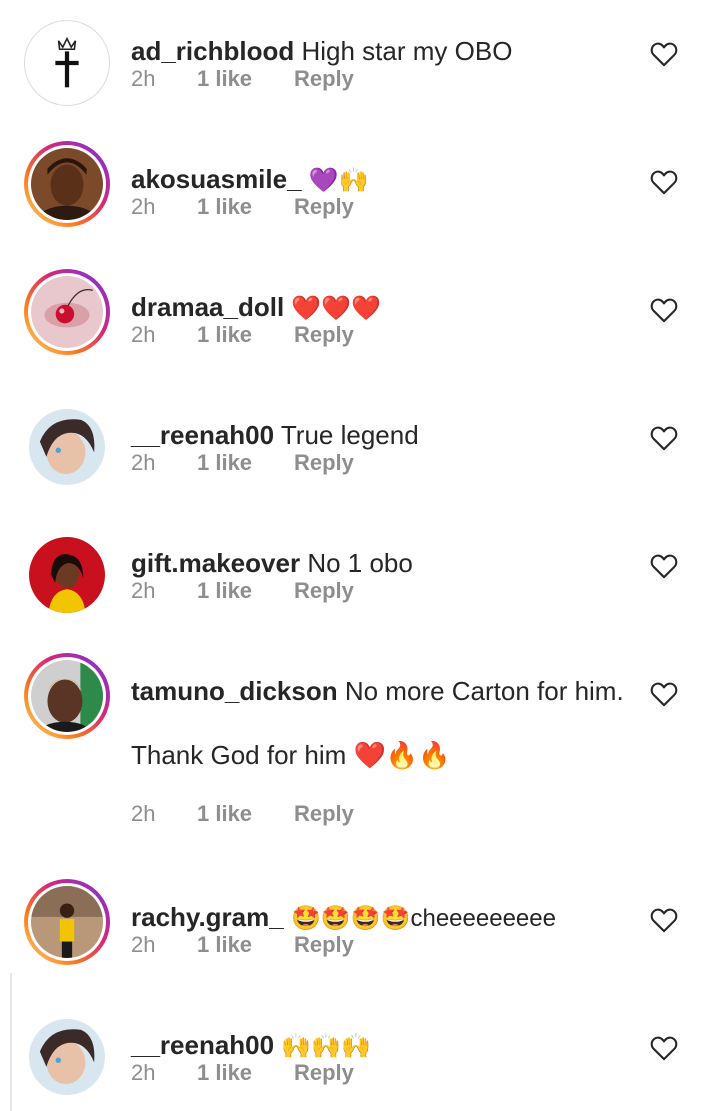 This screenshot has height=1111, width=720. Describe the element at coordinates (484, 691) in the screenshot. I see `comment-body: No more Carton for him.` at that location.